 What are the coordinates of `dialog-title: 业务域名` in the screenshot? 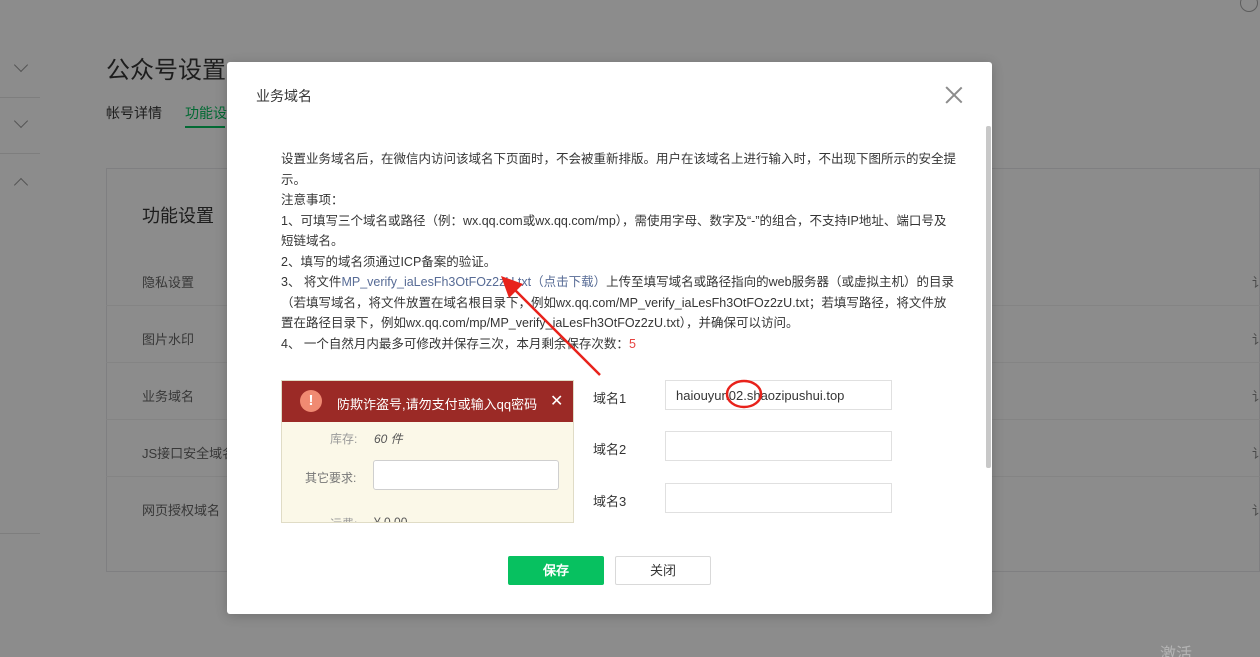 It's located at (284, 96).